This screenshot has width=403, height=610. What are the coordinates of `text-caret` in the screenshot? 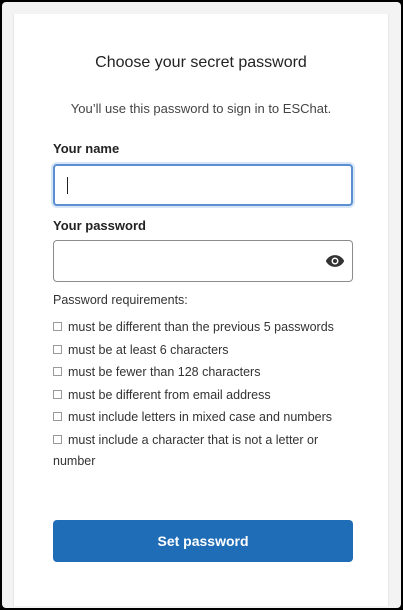 It's located at (67, 185).